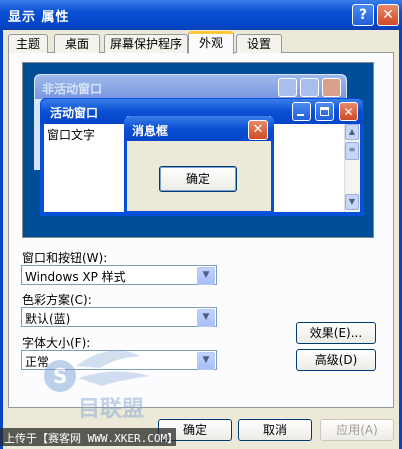 This screenshot has width=402, height=449. What do you see at coordinates (97, 386) in the screenshot?
I see `watermark-logo: S 目联盟` at bounding box center [97, 386].